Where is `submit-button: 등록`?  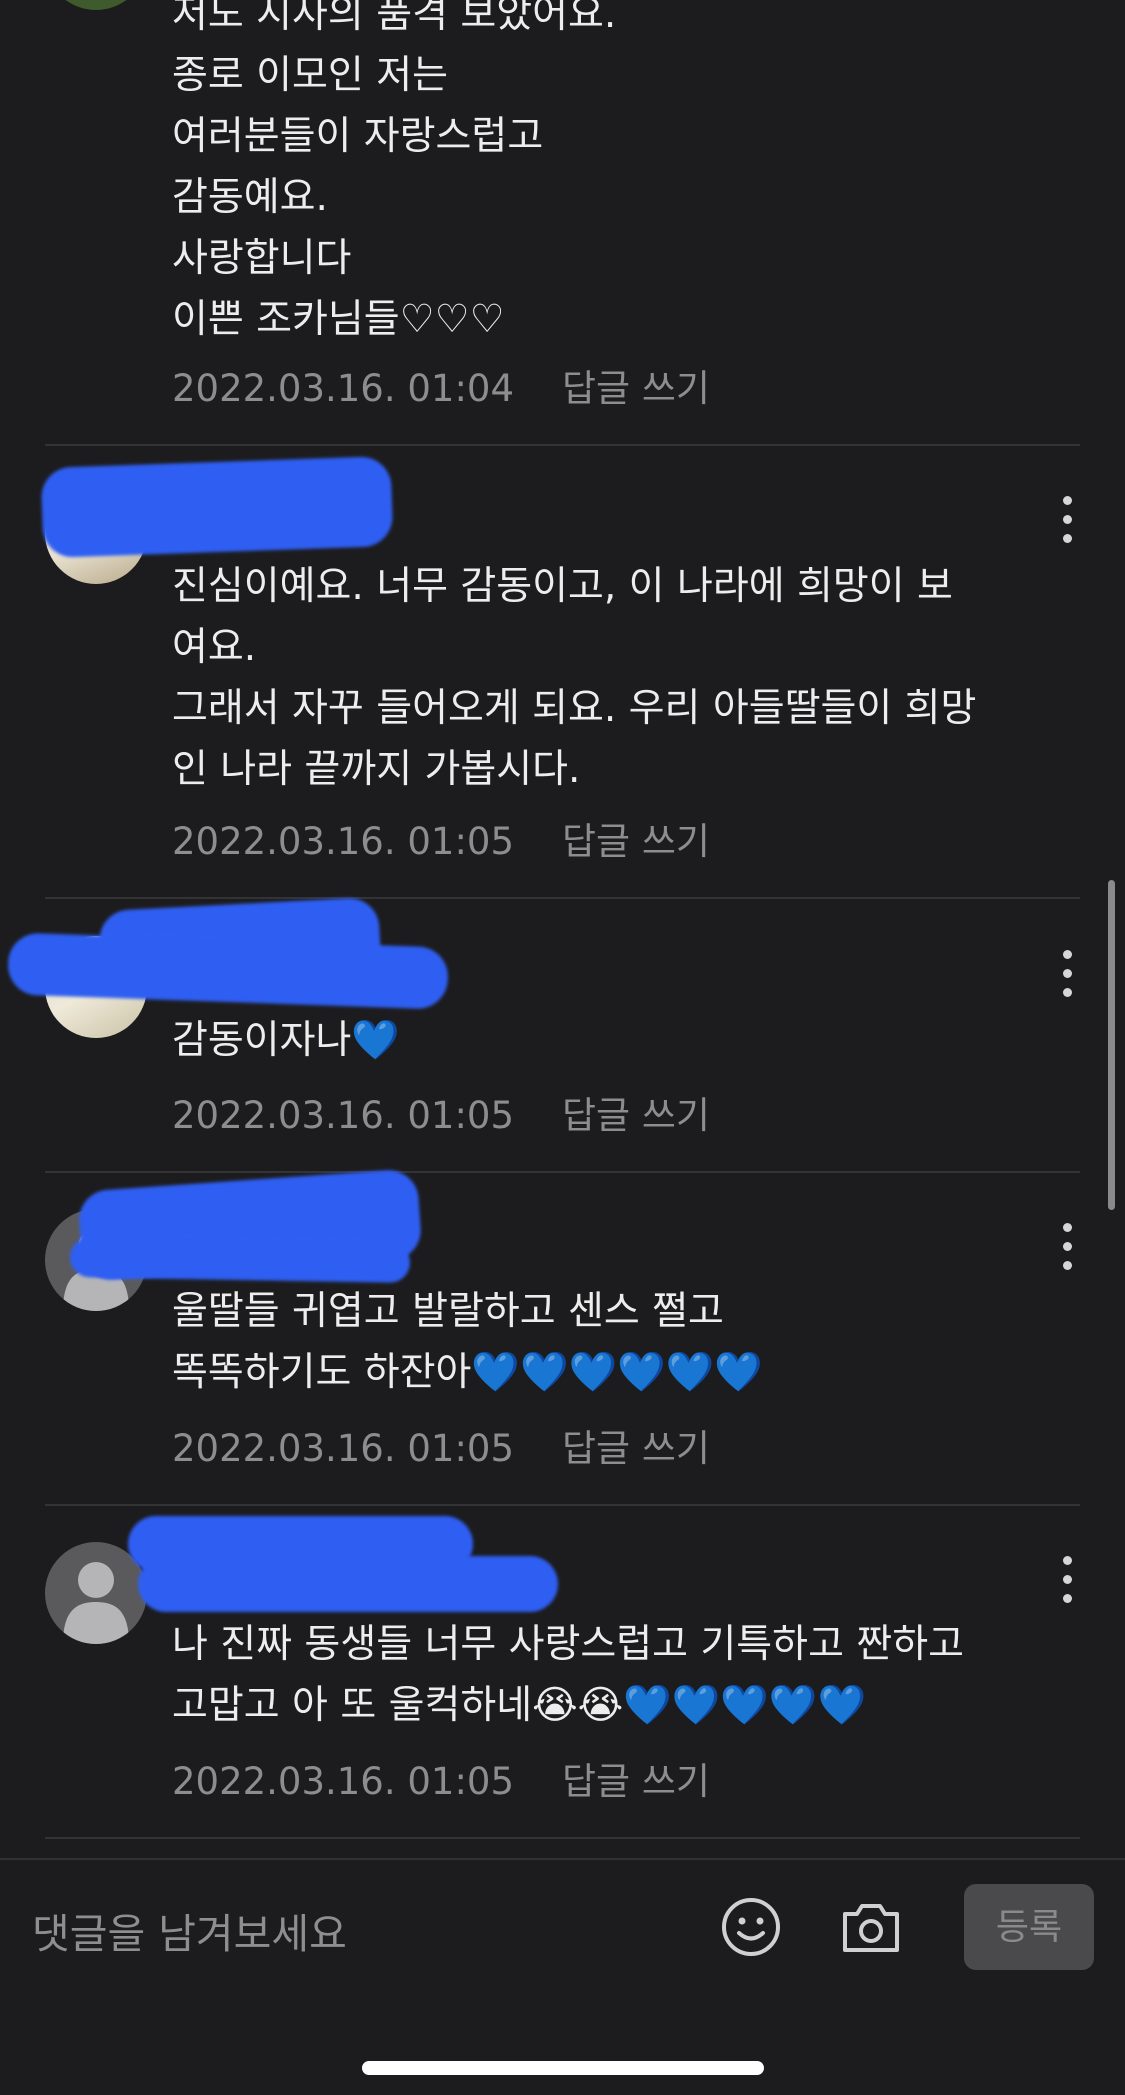
submit-button: 등록 is located at coordinates (1029, 1927).